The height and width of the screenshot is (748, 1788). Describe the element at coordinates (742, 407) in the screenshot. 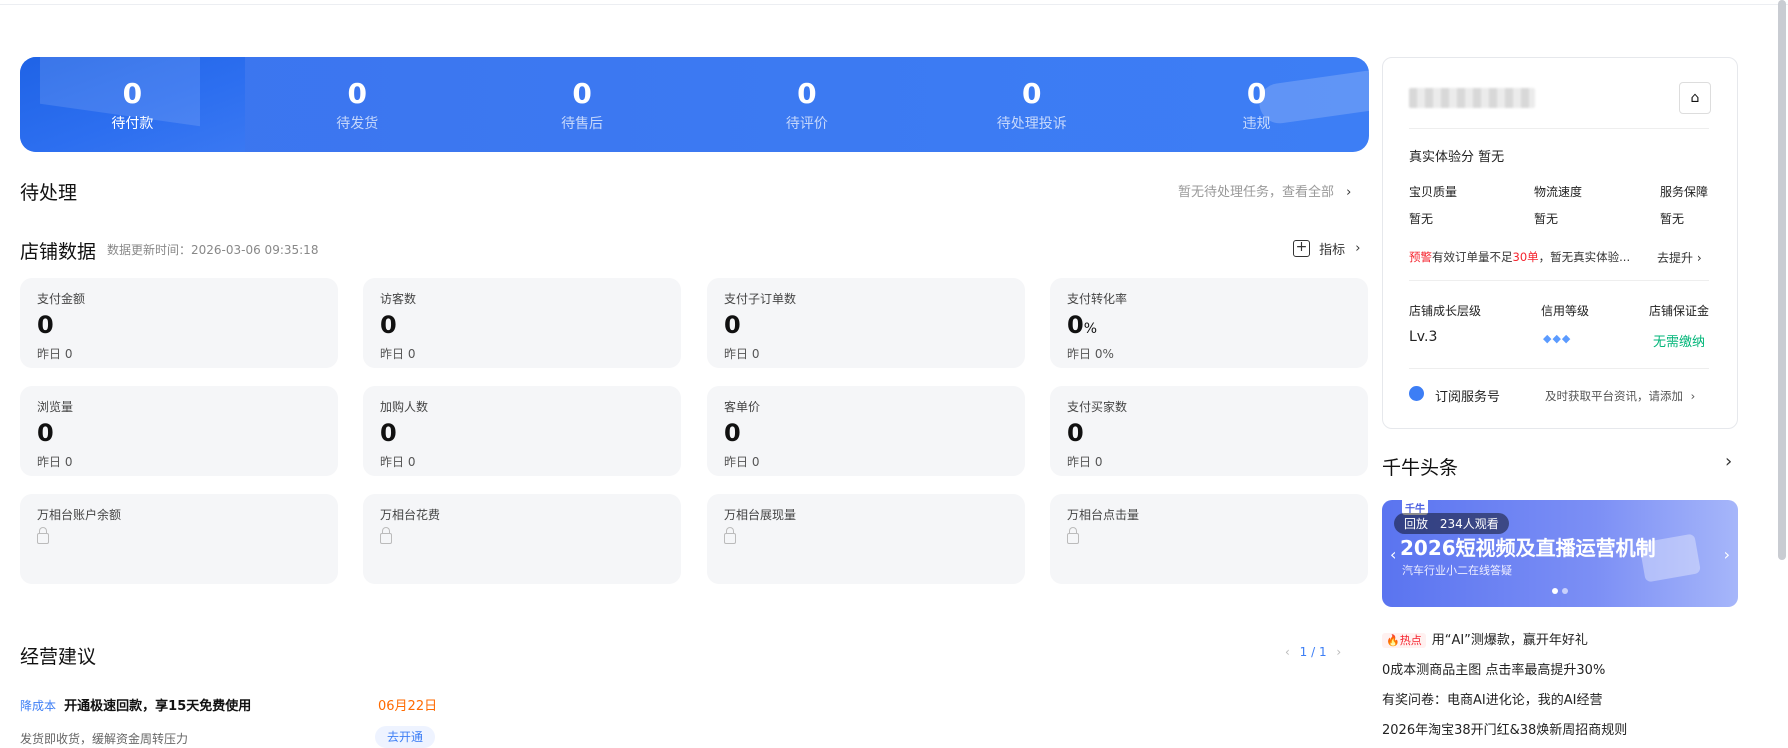

I see `metric-title: 客单价` at that location.